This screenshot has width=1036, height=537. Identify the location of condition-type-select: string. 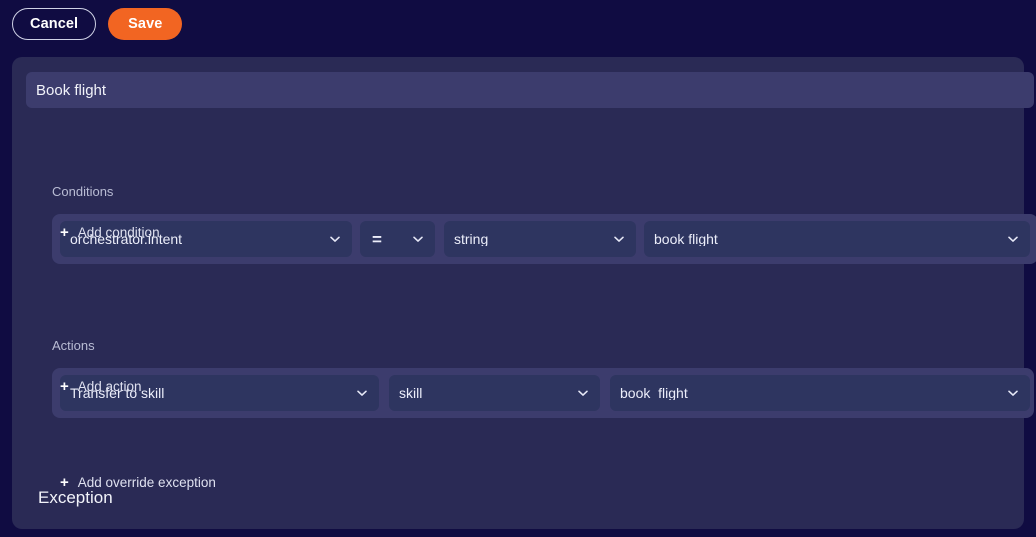
(540, 239).